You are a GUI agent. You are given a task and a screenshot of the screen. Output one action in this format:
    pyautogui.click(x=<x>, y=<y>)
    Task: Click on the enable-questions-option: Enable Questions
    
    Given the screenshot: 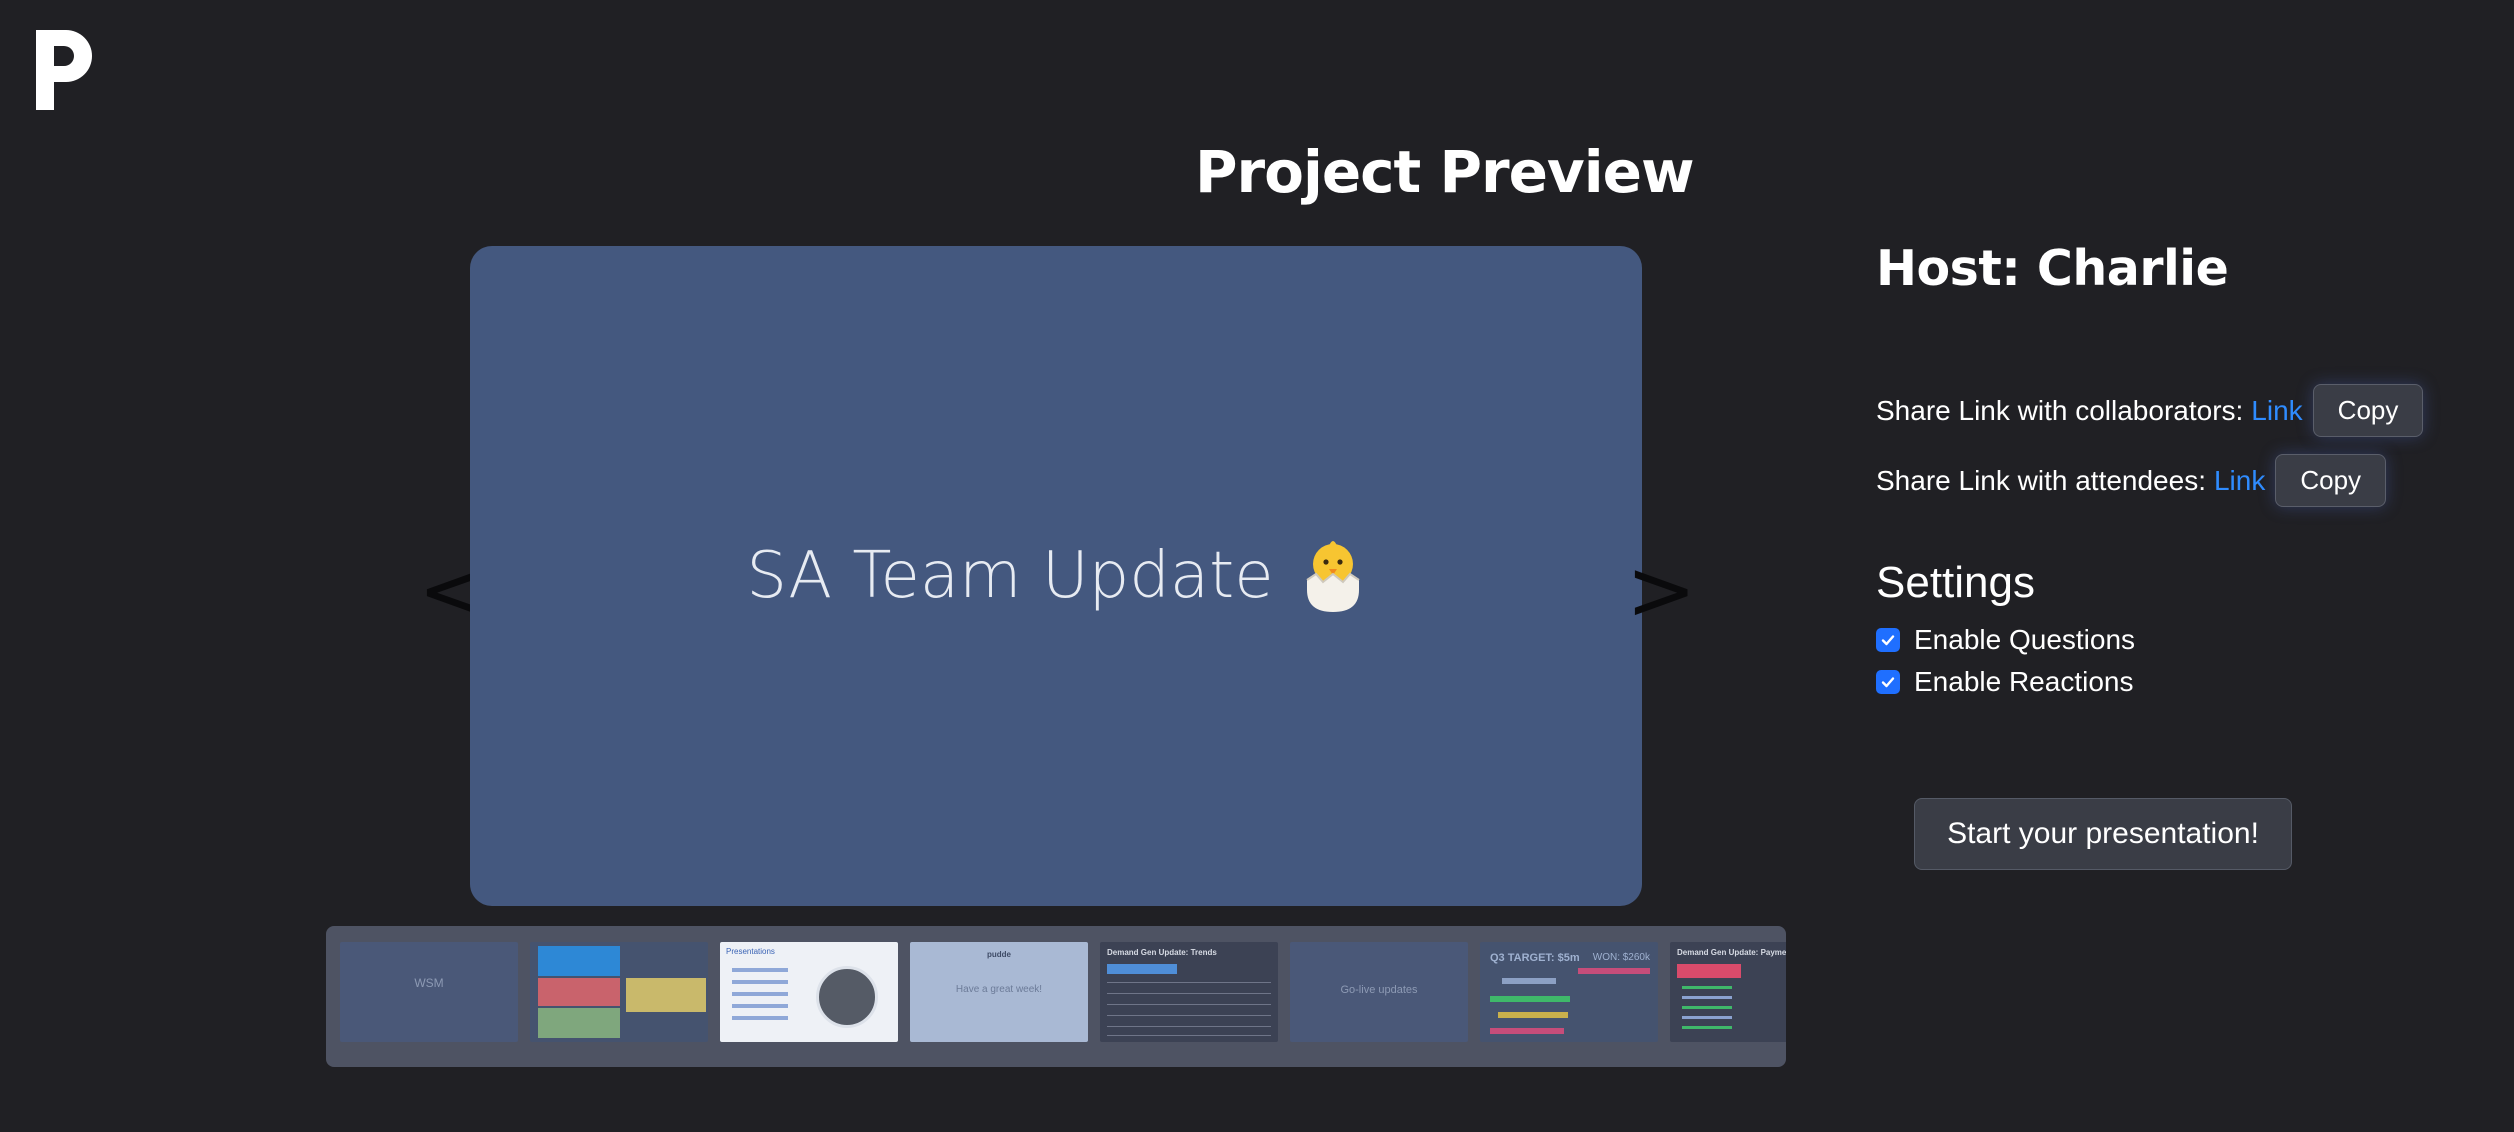 What is the action you would take?
    pyautogui.click(x=2005, y=640)
    